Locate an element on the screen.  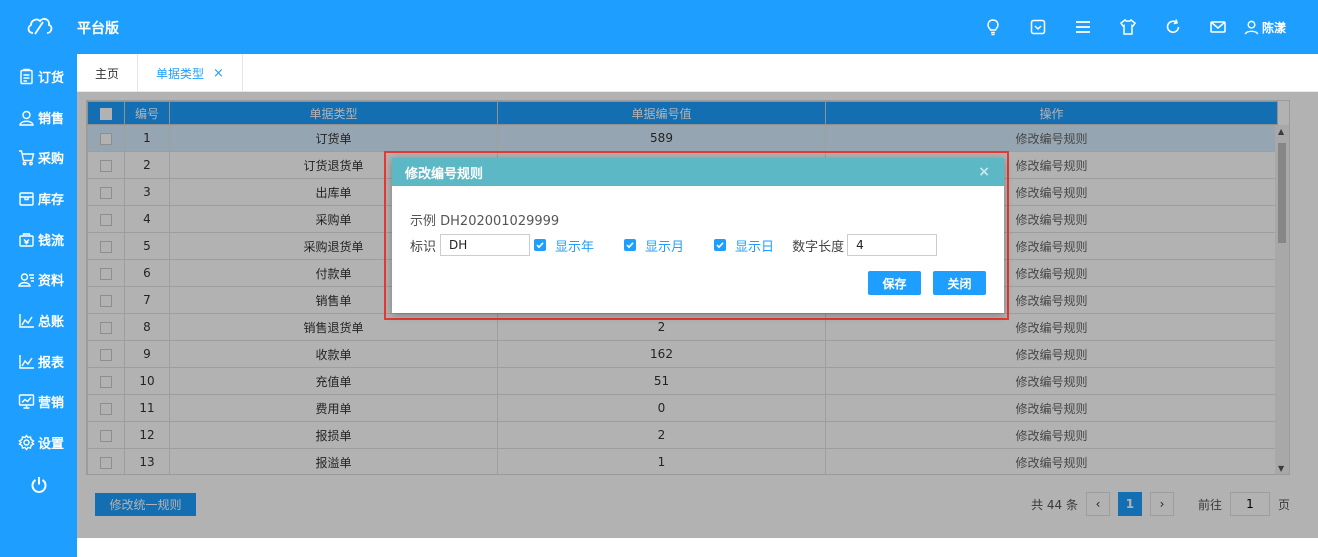
dialog-header: 修改编号规则 × is located at coordinates (698, 172).